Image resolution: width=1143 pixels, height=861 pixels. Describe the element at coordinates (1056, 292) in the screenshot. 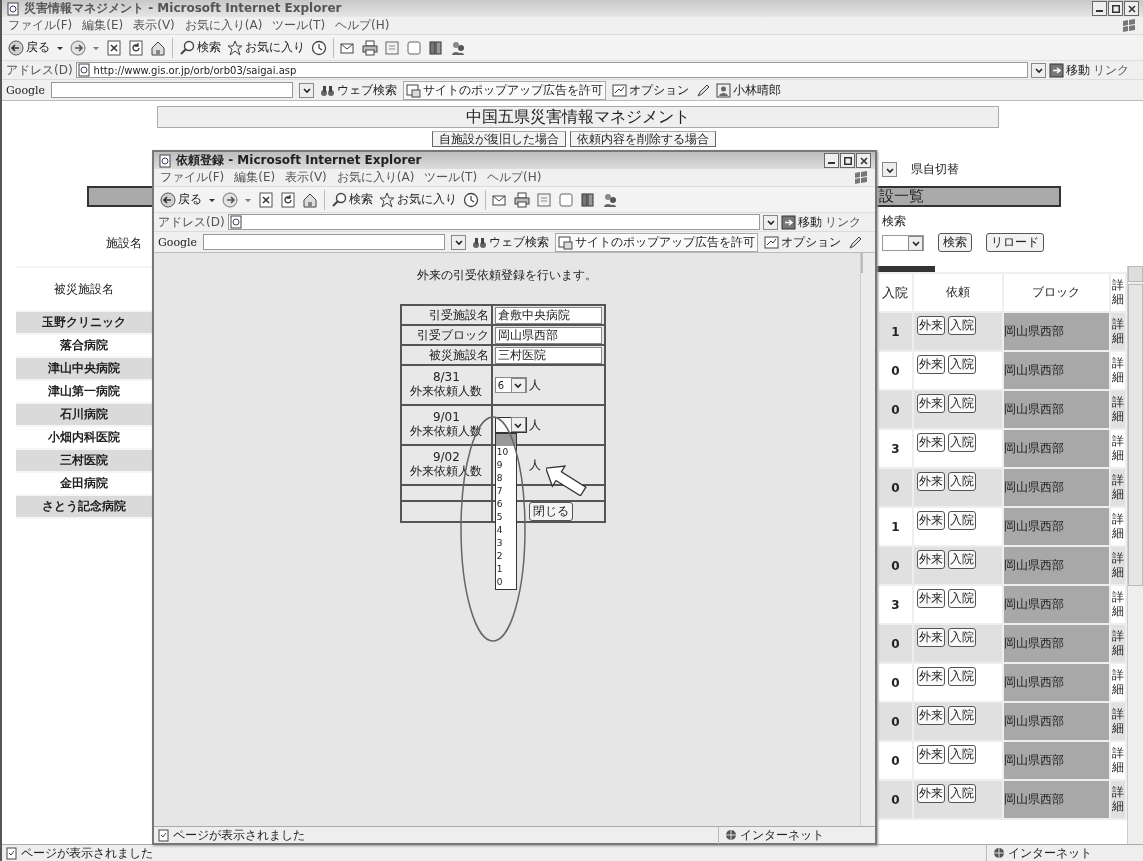

I see `column-header: ブロック` at that location.